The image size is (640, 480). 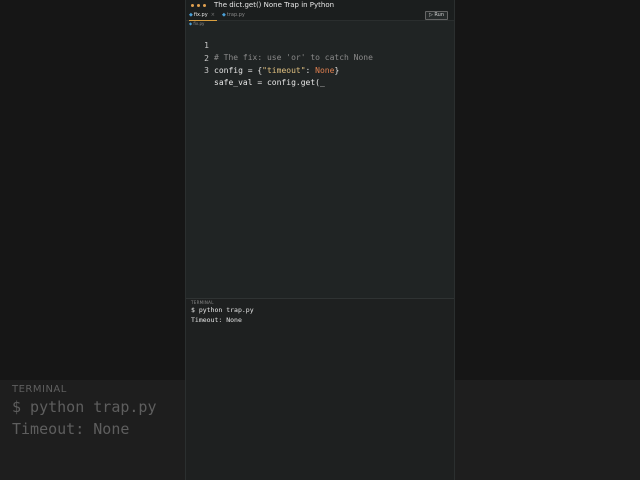 What do you see at coordinates (84, 407) in the screenshot?
I see `background-terminal-line: $ python trap.py` at bounding box center [84, 407].